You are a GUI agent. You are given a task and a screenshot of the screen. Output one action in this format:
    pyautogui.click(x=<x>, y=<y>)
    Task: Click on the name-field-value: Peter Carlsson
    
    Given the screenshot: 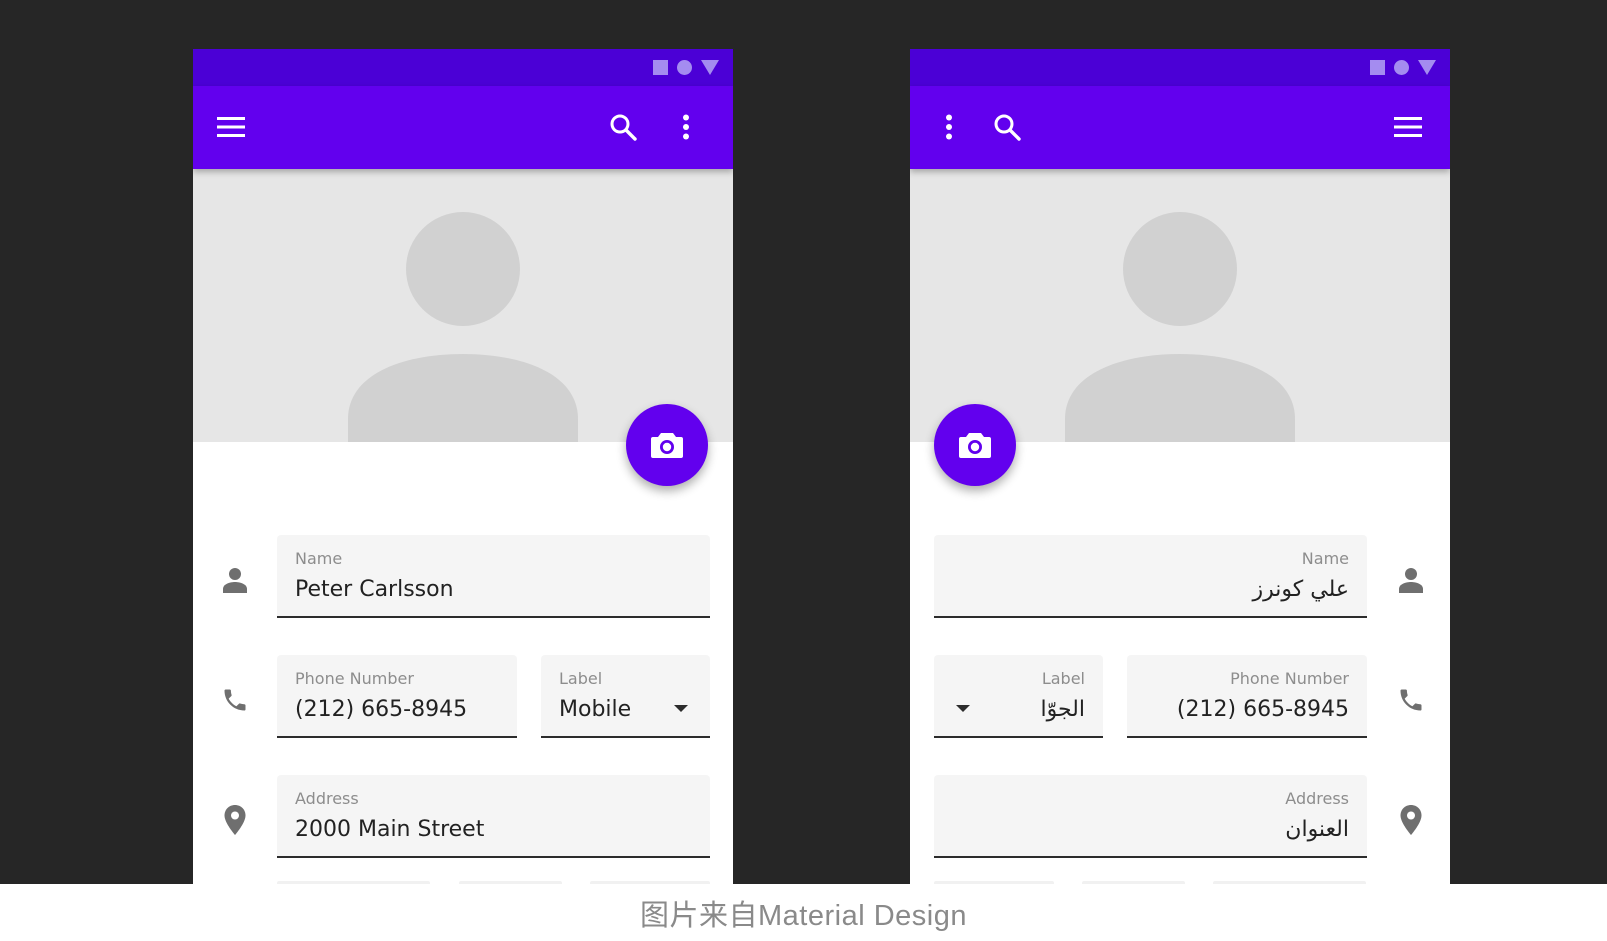 What is the action you would take?
    pyautogui.click(x=374, y=589)
    